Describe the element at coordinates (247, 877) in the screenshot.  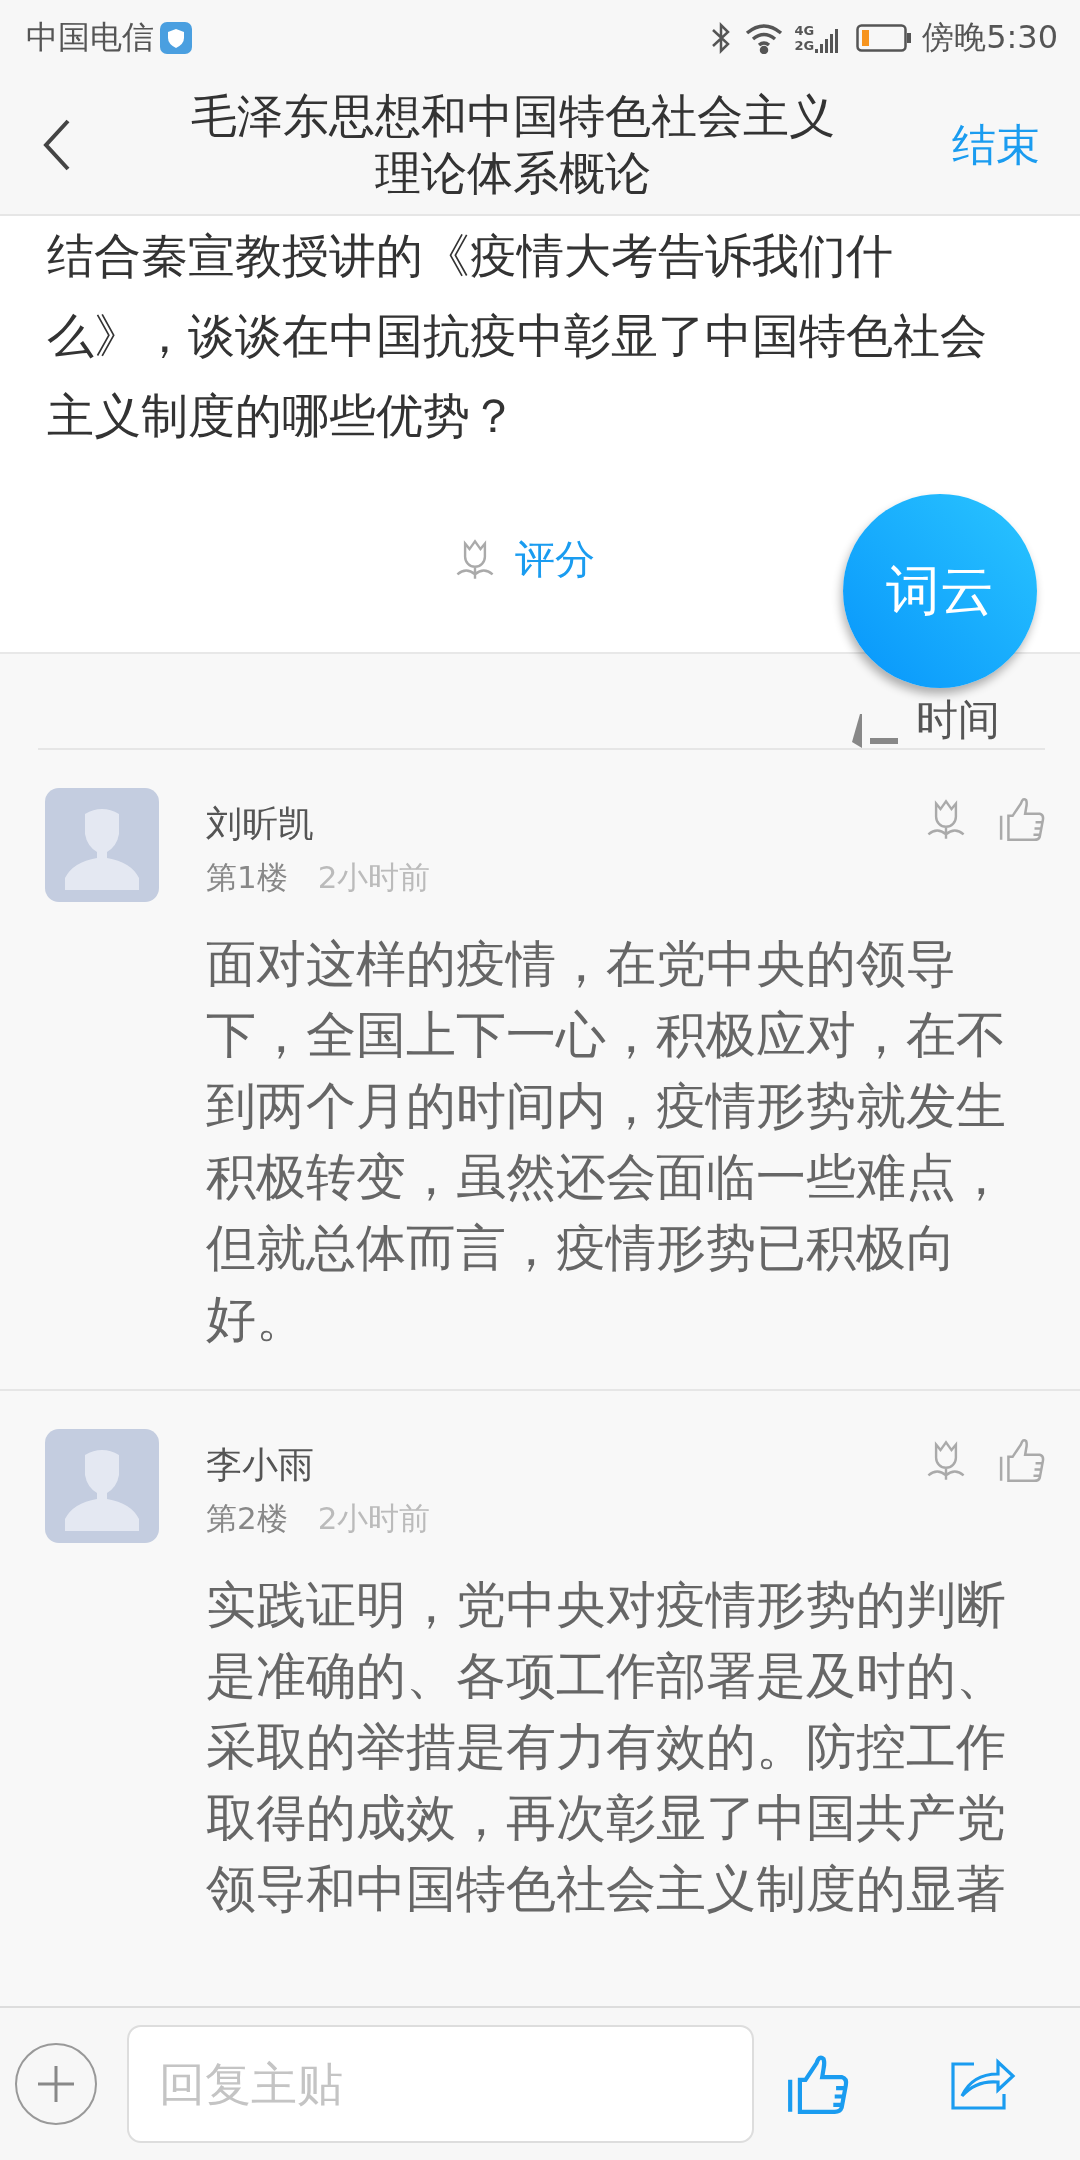
I see `floor-number: 第1楼` at that location.